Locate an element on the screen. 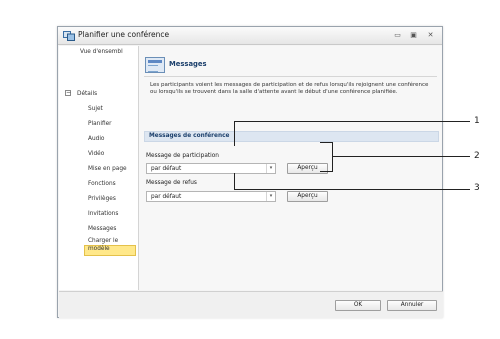 The width and height of the screenshot is (500, 339). title-bar: Planifier une conférence ▭ ▣ ✕ is located at coordinates (250, 36).